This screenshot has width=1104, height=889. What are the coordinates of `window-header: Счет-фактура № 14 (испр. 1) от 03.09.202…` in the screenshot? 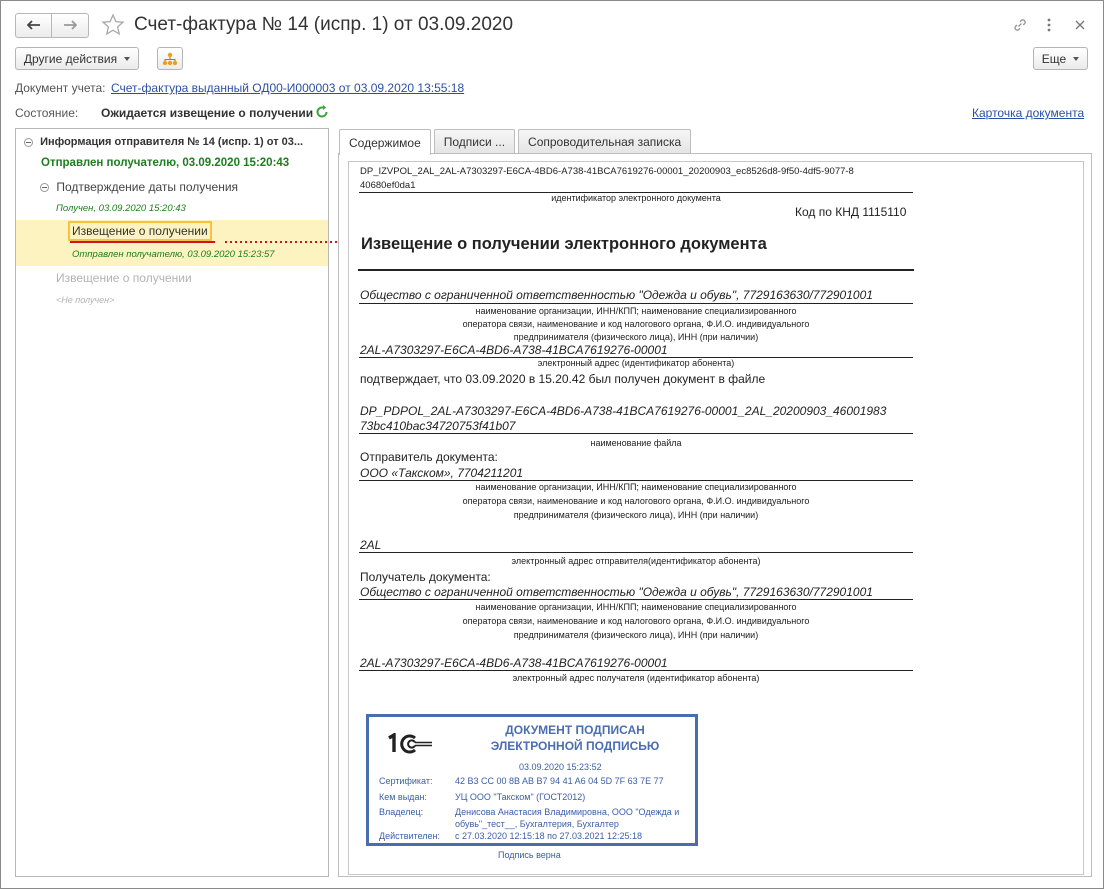 It's located at (264, 25).